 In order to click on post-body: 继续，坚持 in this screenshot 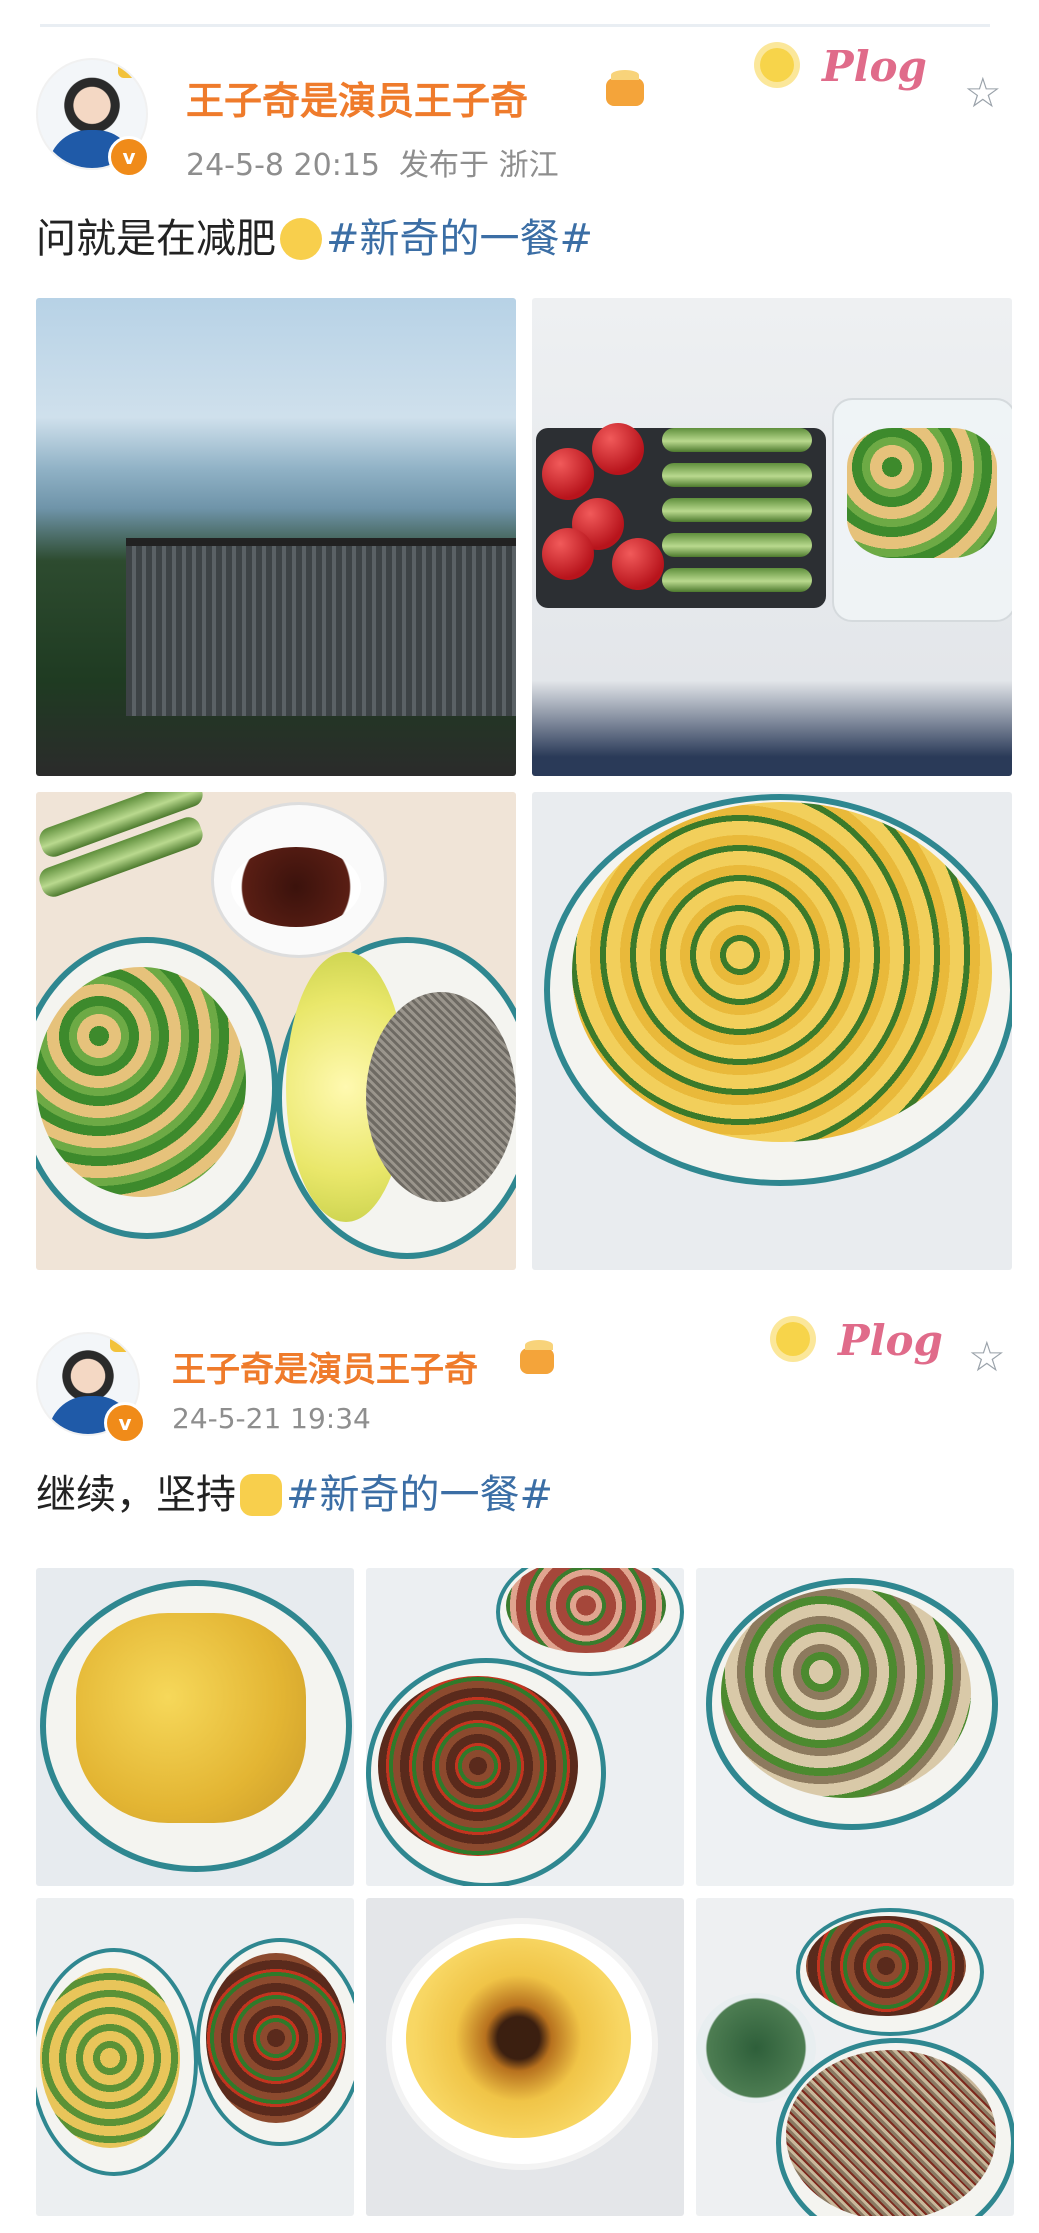, I will do `click(136, 1495)`.